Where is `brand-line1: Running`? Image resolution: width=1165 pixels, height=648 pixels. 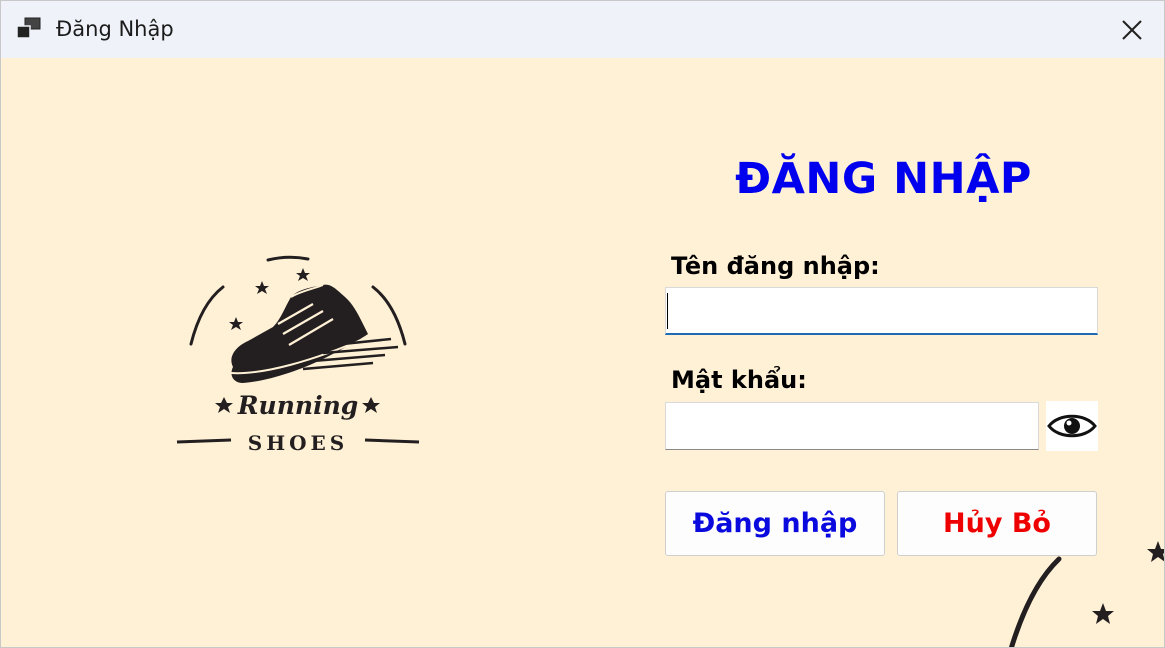
brand-line1: Running is located at coordinates (297, 405).